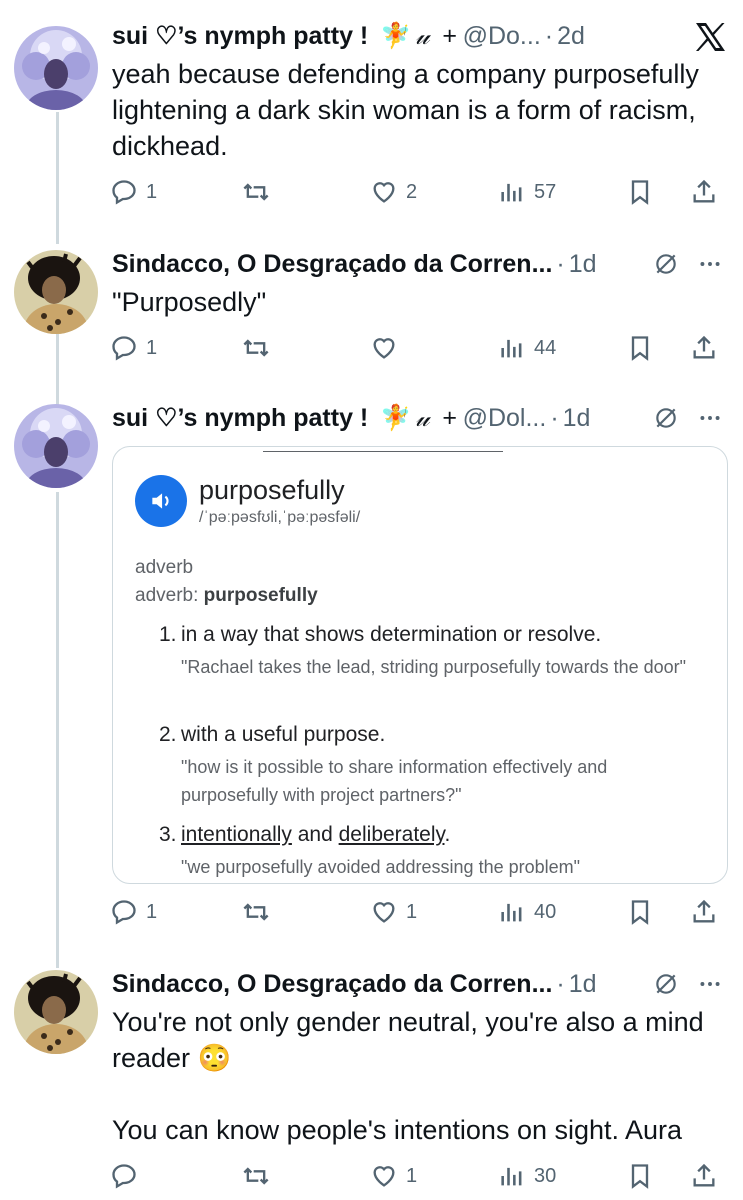  I want to click on part-of-speech: adverb, so click(164, 567).